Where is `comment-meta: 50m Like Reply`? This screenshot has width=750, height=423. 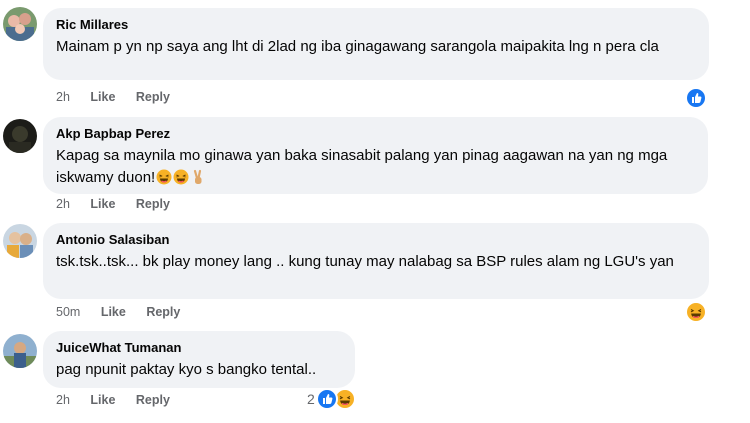 comment-meta: 50m Like Reply is located at coordinates (118, 312).